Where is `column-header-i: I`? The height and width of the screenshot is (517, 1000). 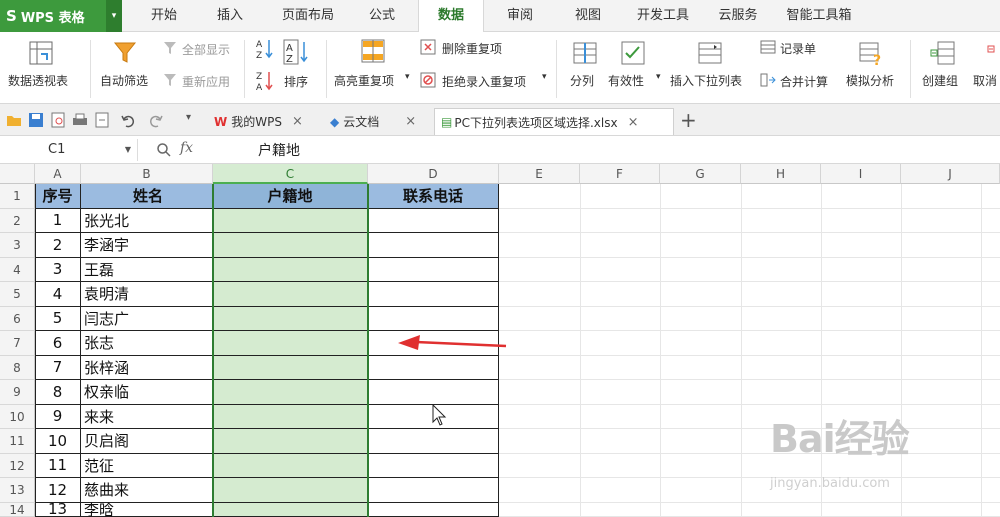
column-header-i: I is located at coordinates (861, 174).